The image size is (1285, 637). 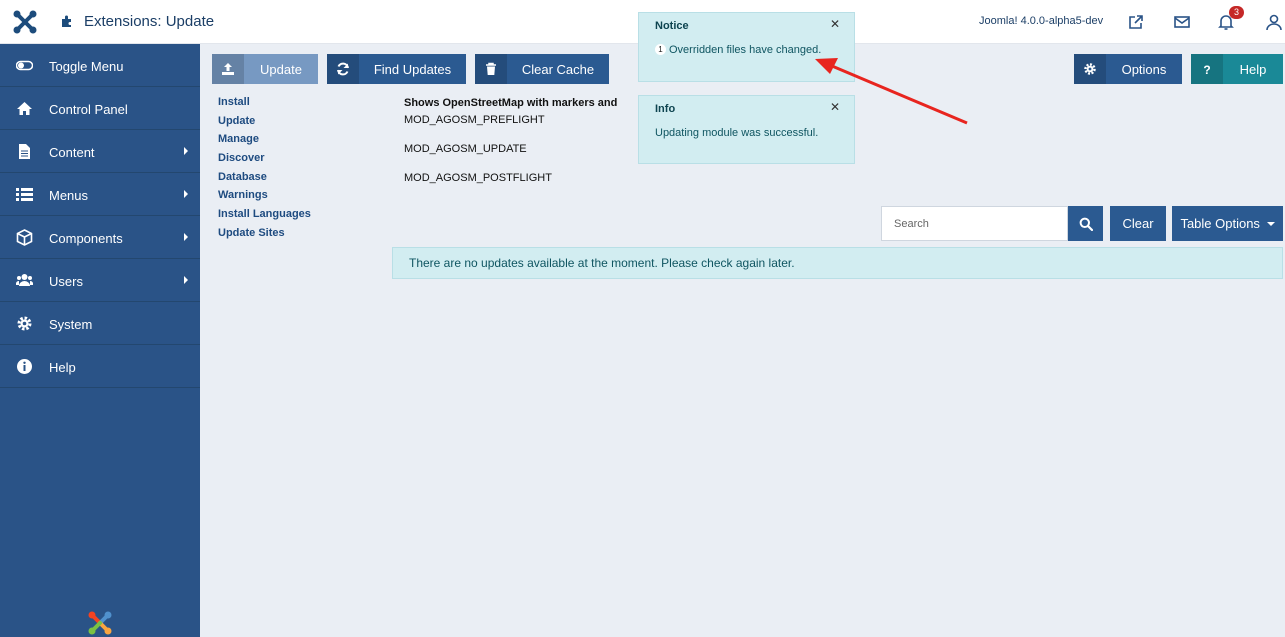 I want to click on search-input, so click(x=974, y=223).